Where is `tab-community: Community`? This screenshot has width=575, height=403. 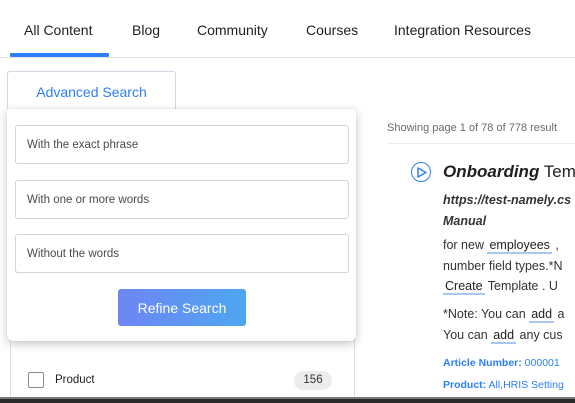
tab-community: Community is located at coordinates (232, 30).